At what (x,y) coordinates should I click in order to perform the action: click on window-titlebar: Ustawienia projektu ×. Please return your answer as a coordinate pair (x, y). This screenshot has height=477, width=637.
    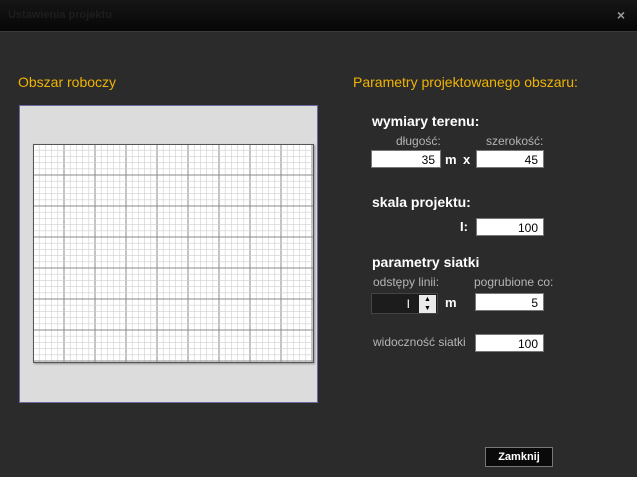
    Looking at the image, I should click on (318, 16).